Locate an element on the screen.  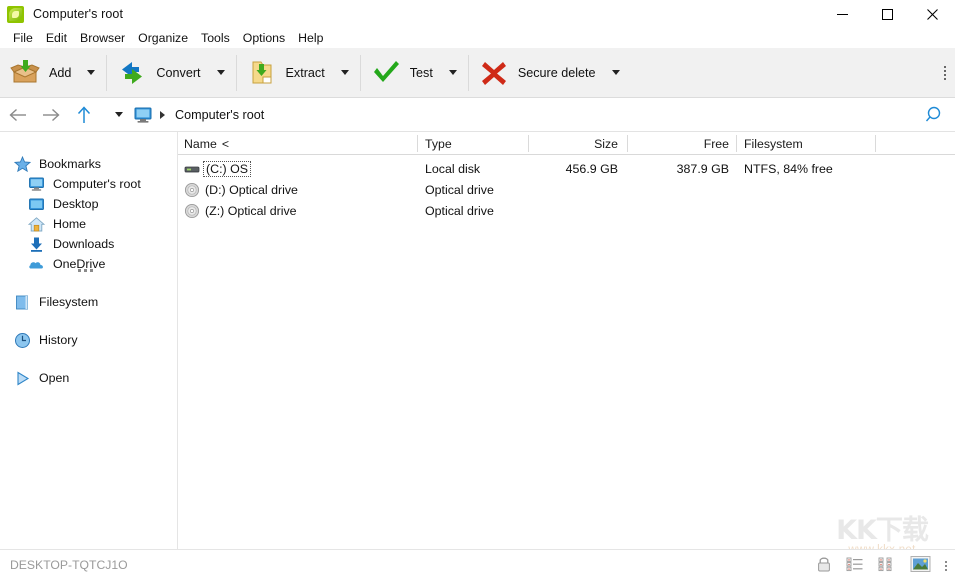
file-name-cell: (Z:) Optical drive is located at coordinates (240, 211).